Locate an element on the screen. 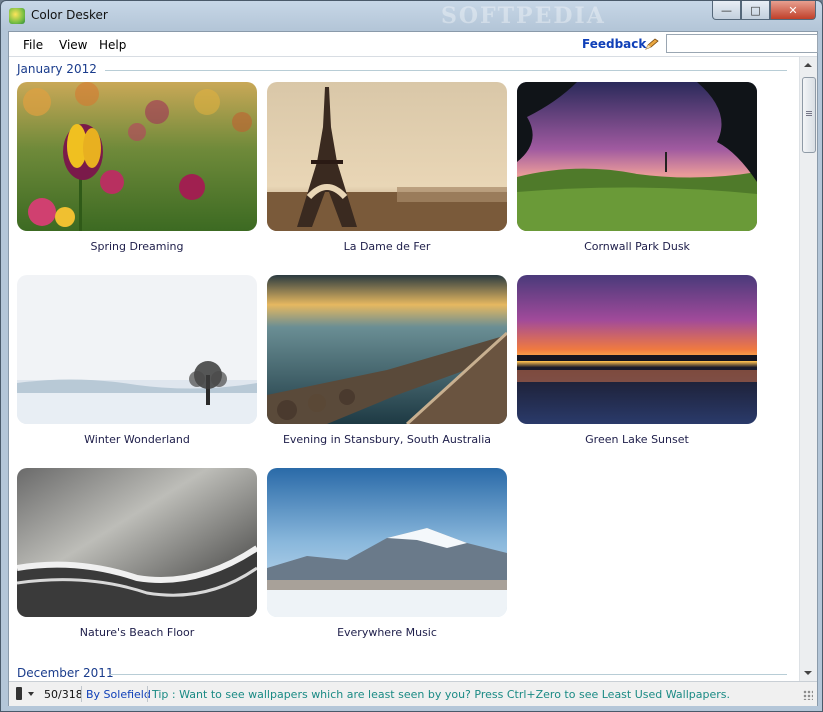 The image size is (823, 712). device-icon is located at coordinates (19, 693).